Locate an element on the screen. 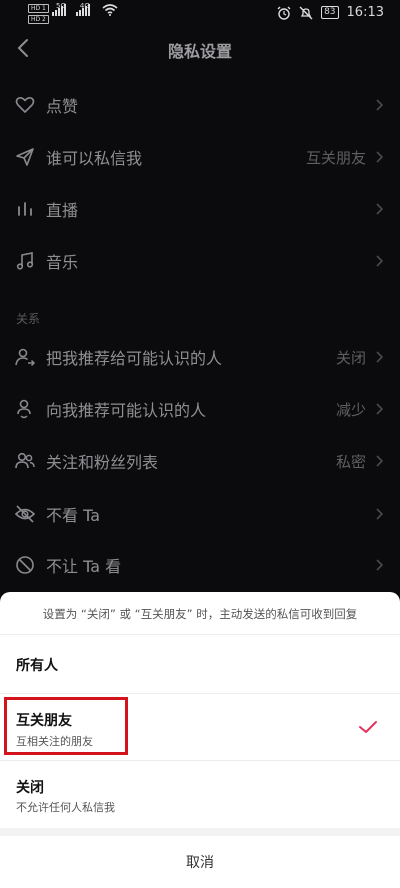  person-suggest-icon is located at coordinates (24, 409).